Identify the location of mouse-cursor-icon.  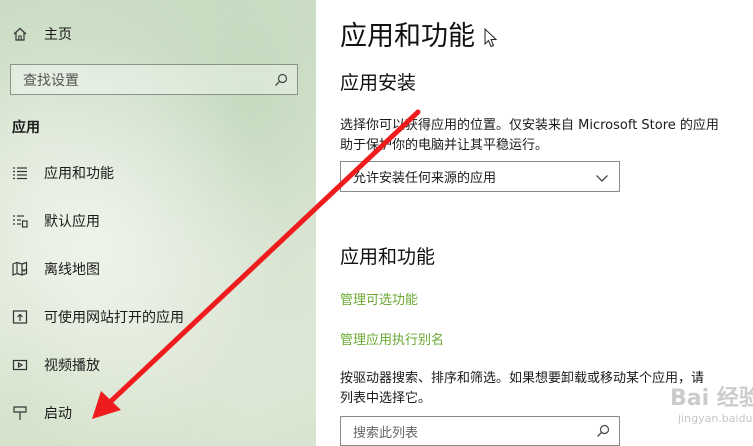
(491, 38).